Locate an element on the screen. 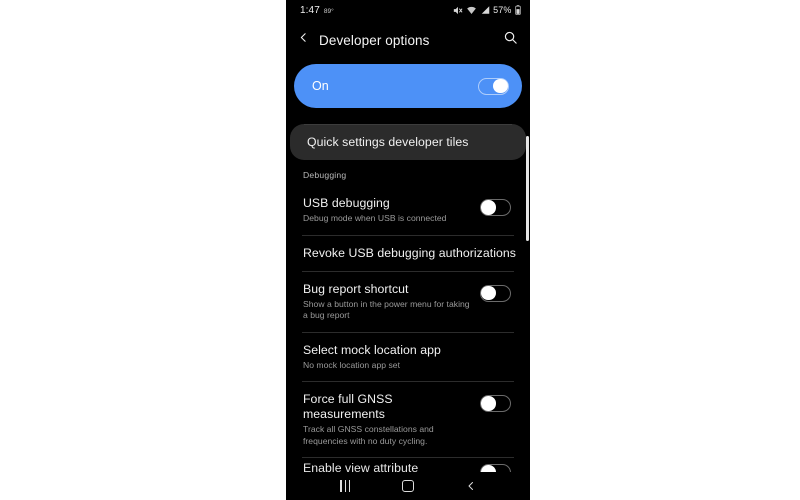  row-subtitle: No mock location app set is located at coordinates (351, 364).